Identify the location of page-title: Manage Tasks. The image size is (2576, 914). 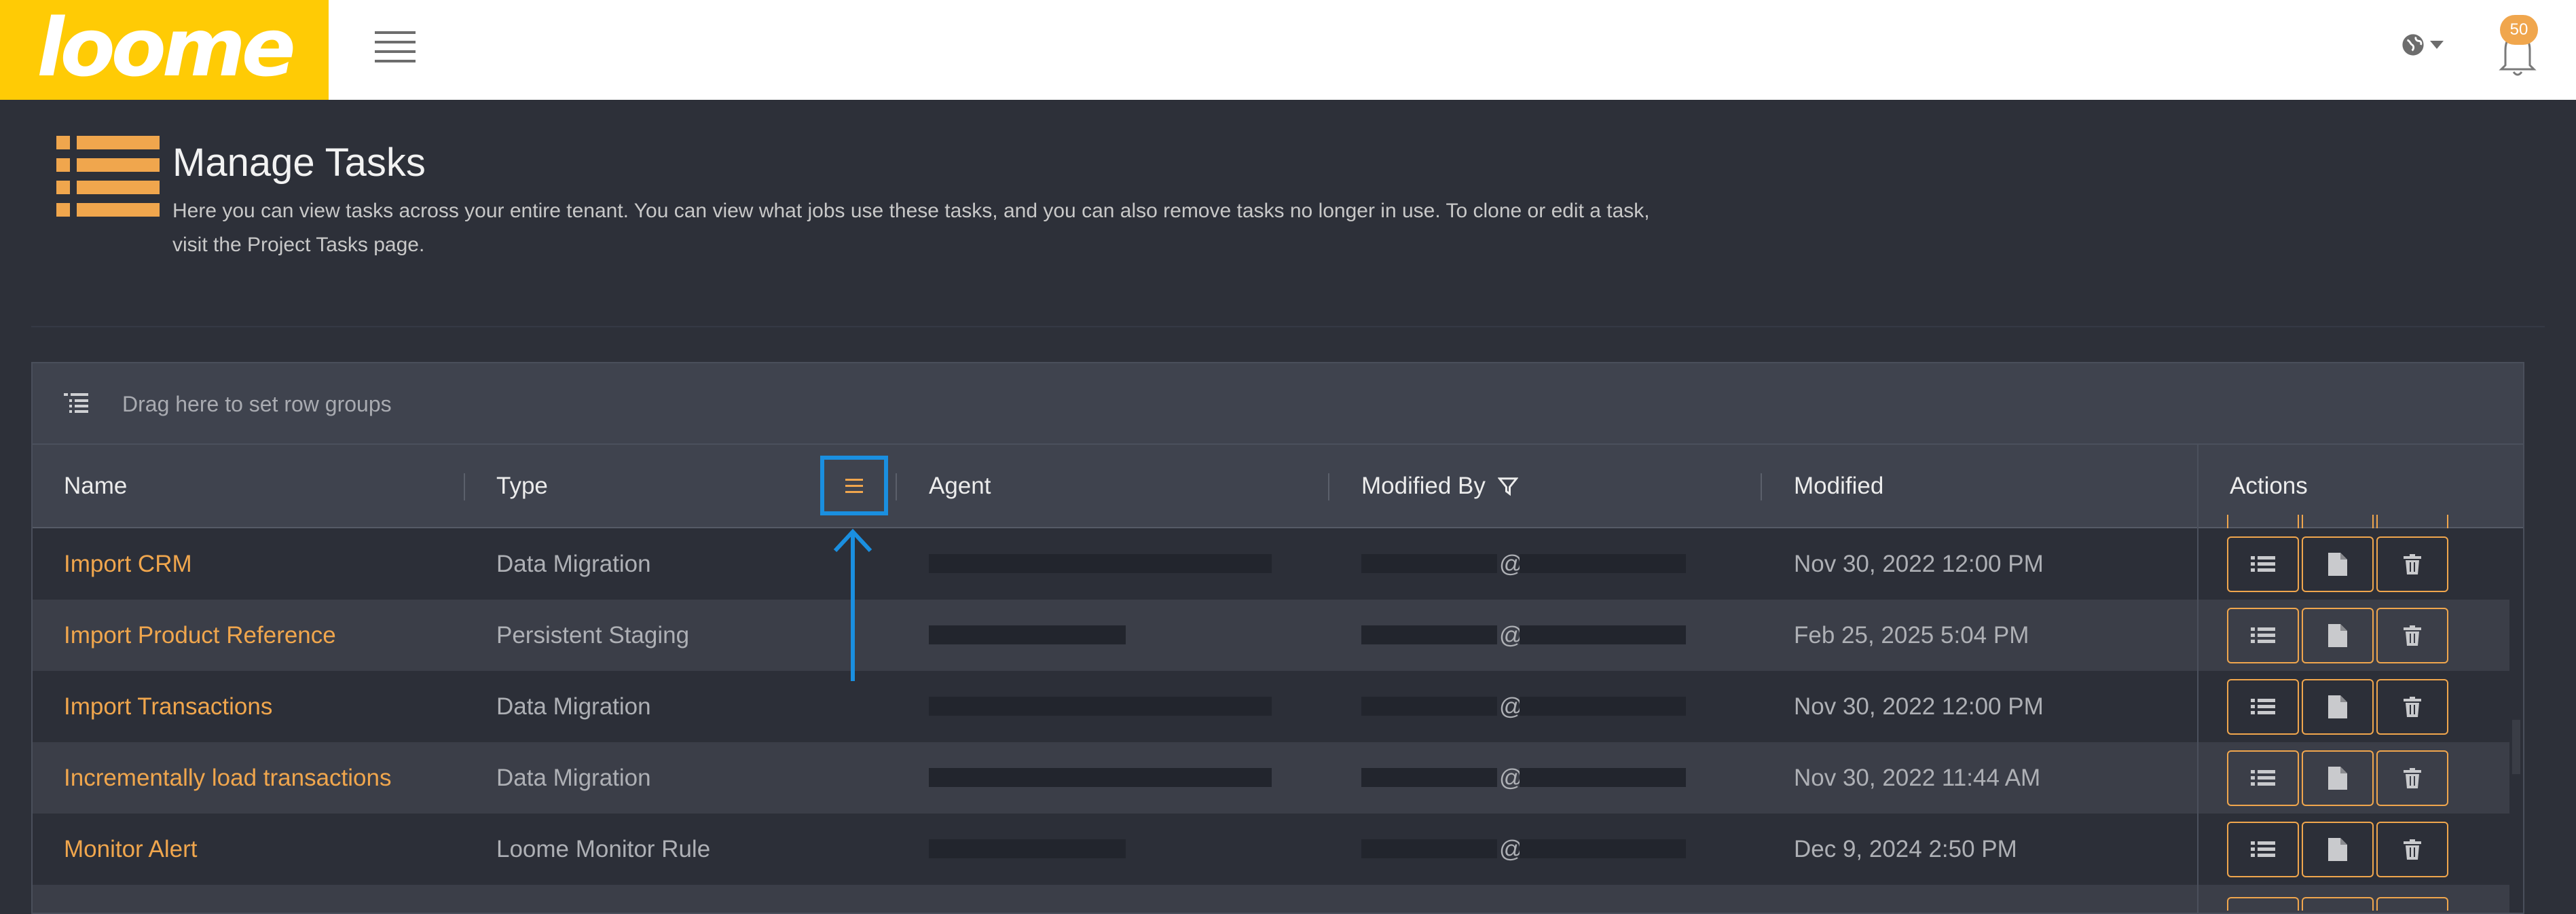
(299, 163).